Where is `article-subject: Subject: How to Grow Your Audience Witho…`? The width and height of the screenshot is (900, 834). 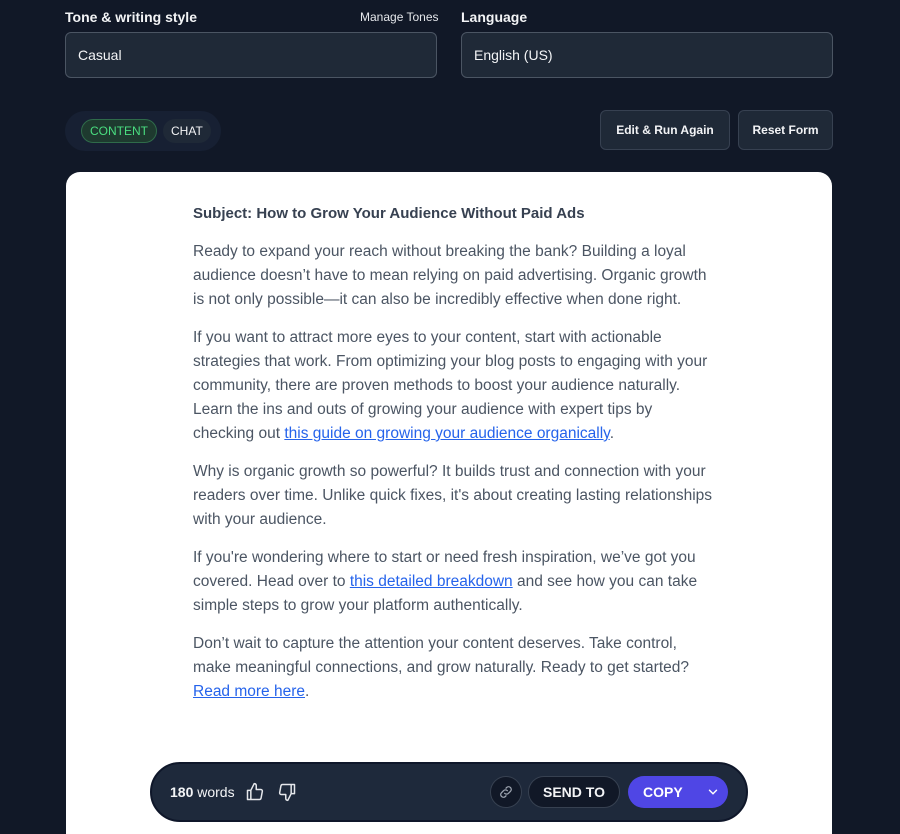 article-subject: Subject: How to Grow Your Audience Witho… is located at coordinates (389, 213).